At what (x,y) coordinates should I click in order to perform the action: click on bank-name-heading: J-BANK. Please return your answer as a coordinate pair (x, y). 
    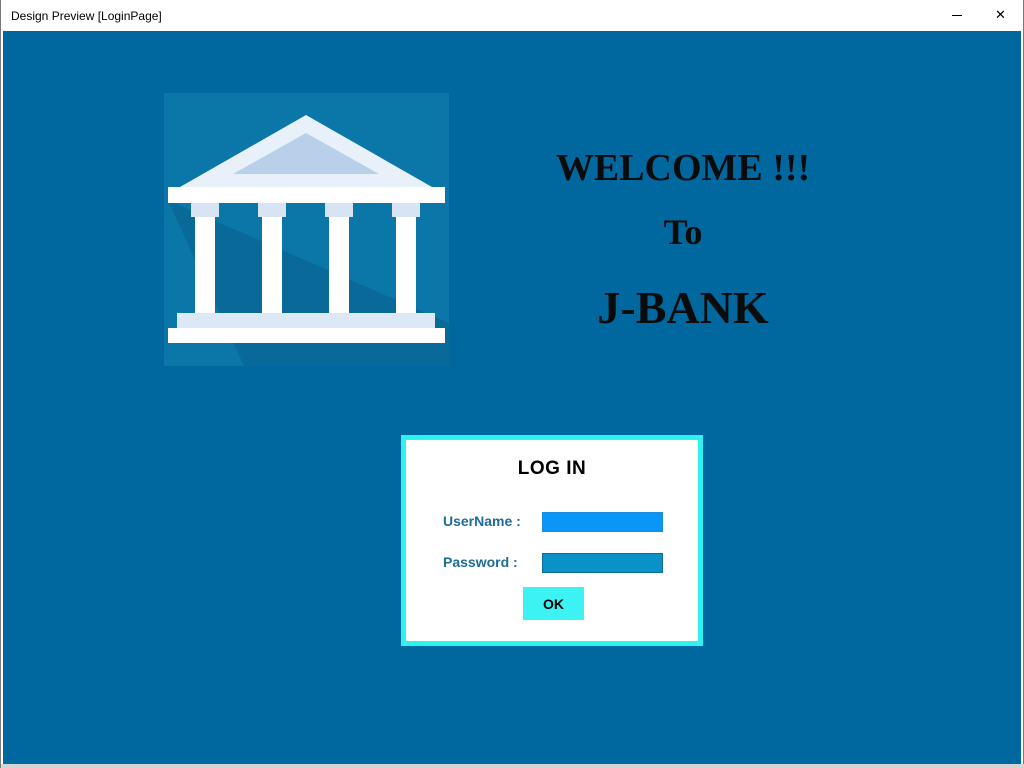
    Looking at the image, I should click on (683, 307).